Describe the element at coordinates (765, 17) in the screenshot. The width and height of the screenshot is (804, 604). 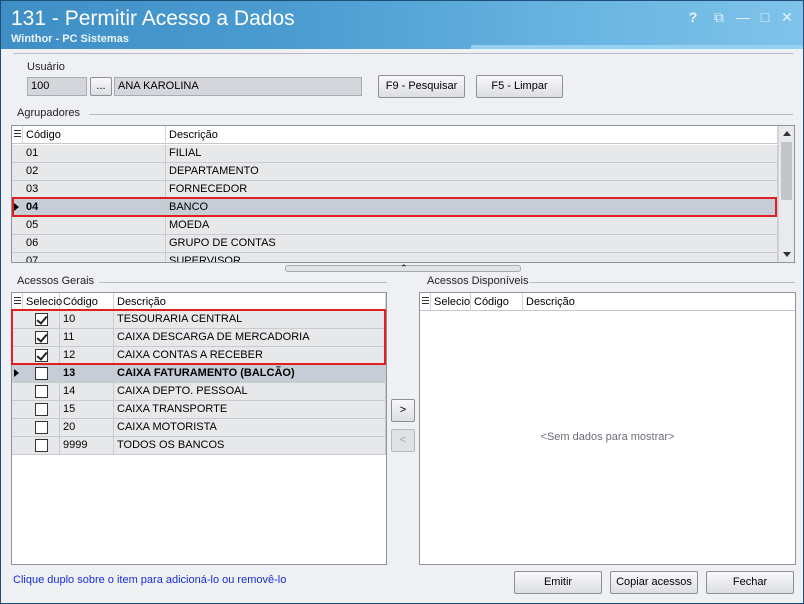
I see `maximize-icon: □` at that location.